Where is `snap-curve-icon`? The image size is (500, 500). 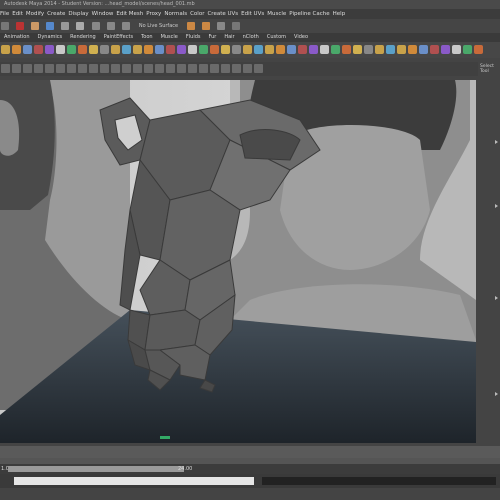
snap-curve-icon is located at coordinates (110, 26).